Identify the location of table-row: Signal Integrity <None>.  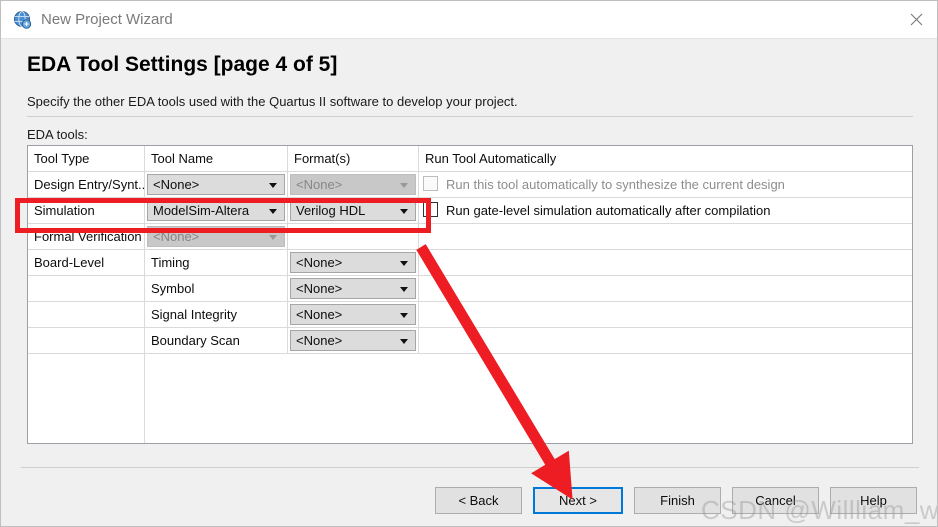
(470, 315).